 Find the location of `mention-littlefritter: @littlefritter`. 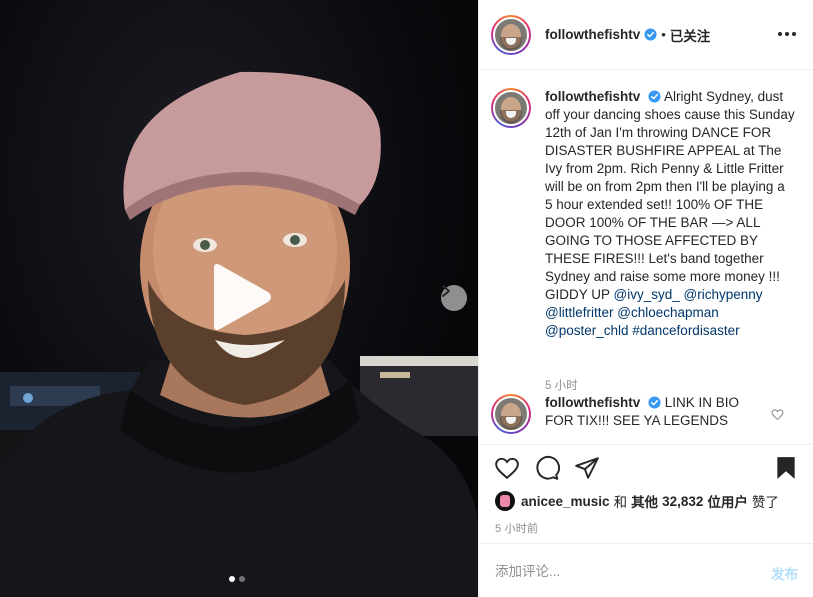

mention-littlefritter: @littlefritter is located at coordinates (579, 312).